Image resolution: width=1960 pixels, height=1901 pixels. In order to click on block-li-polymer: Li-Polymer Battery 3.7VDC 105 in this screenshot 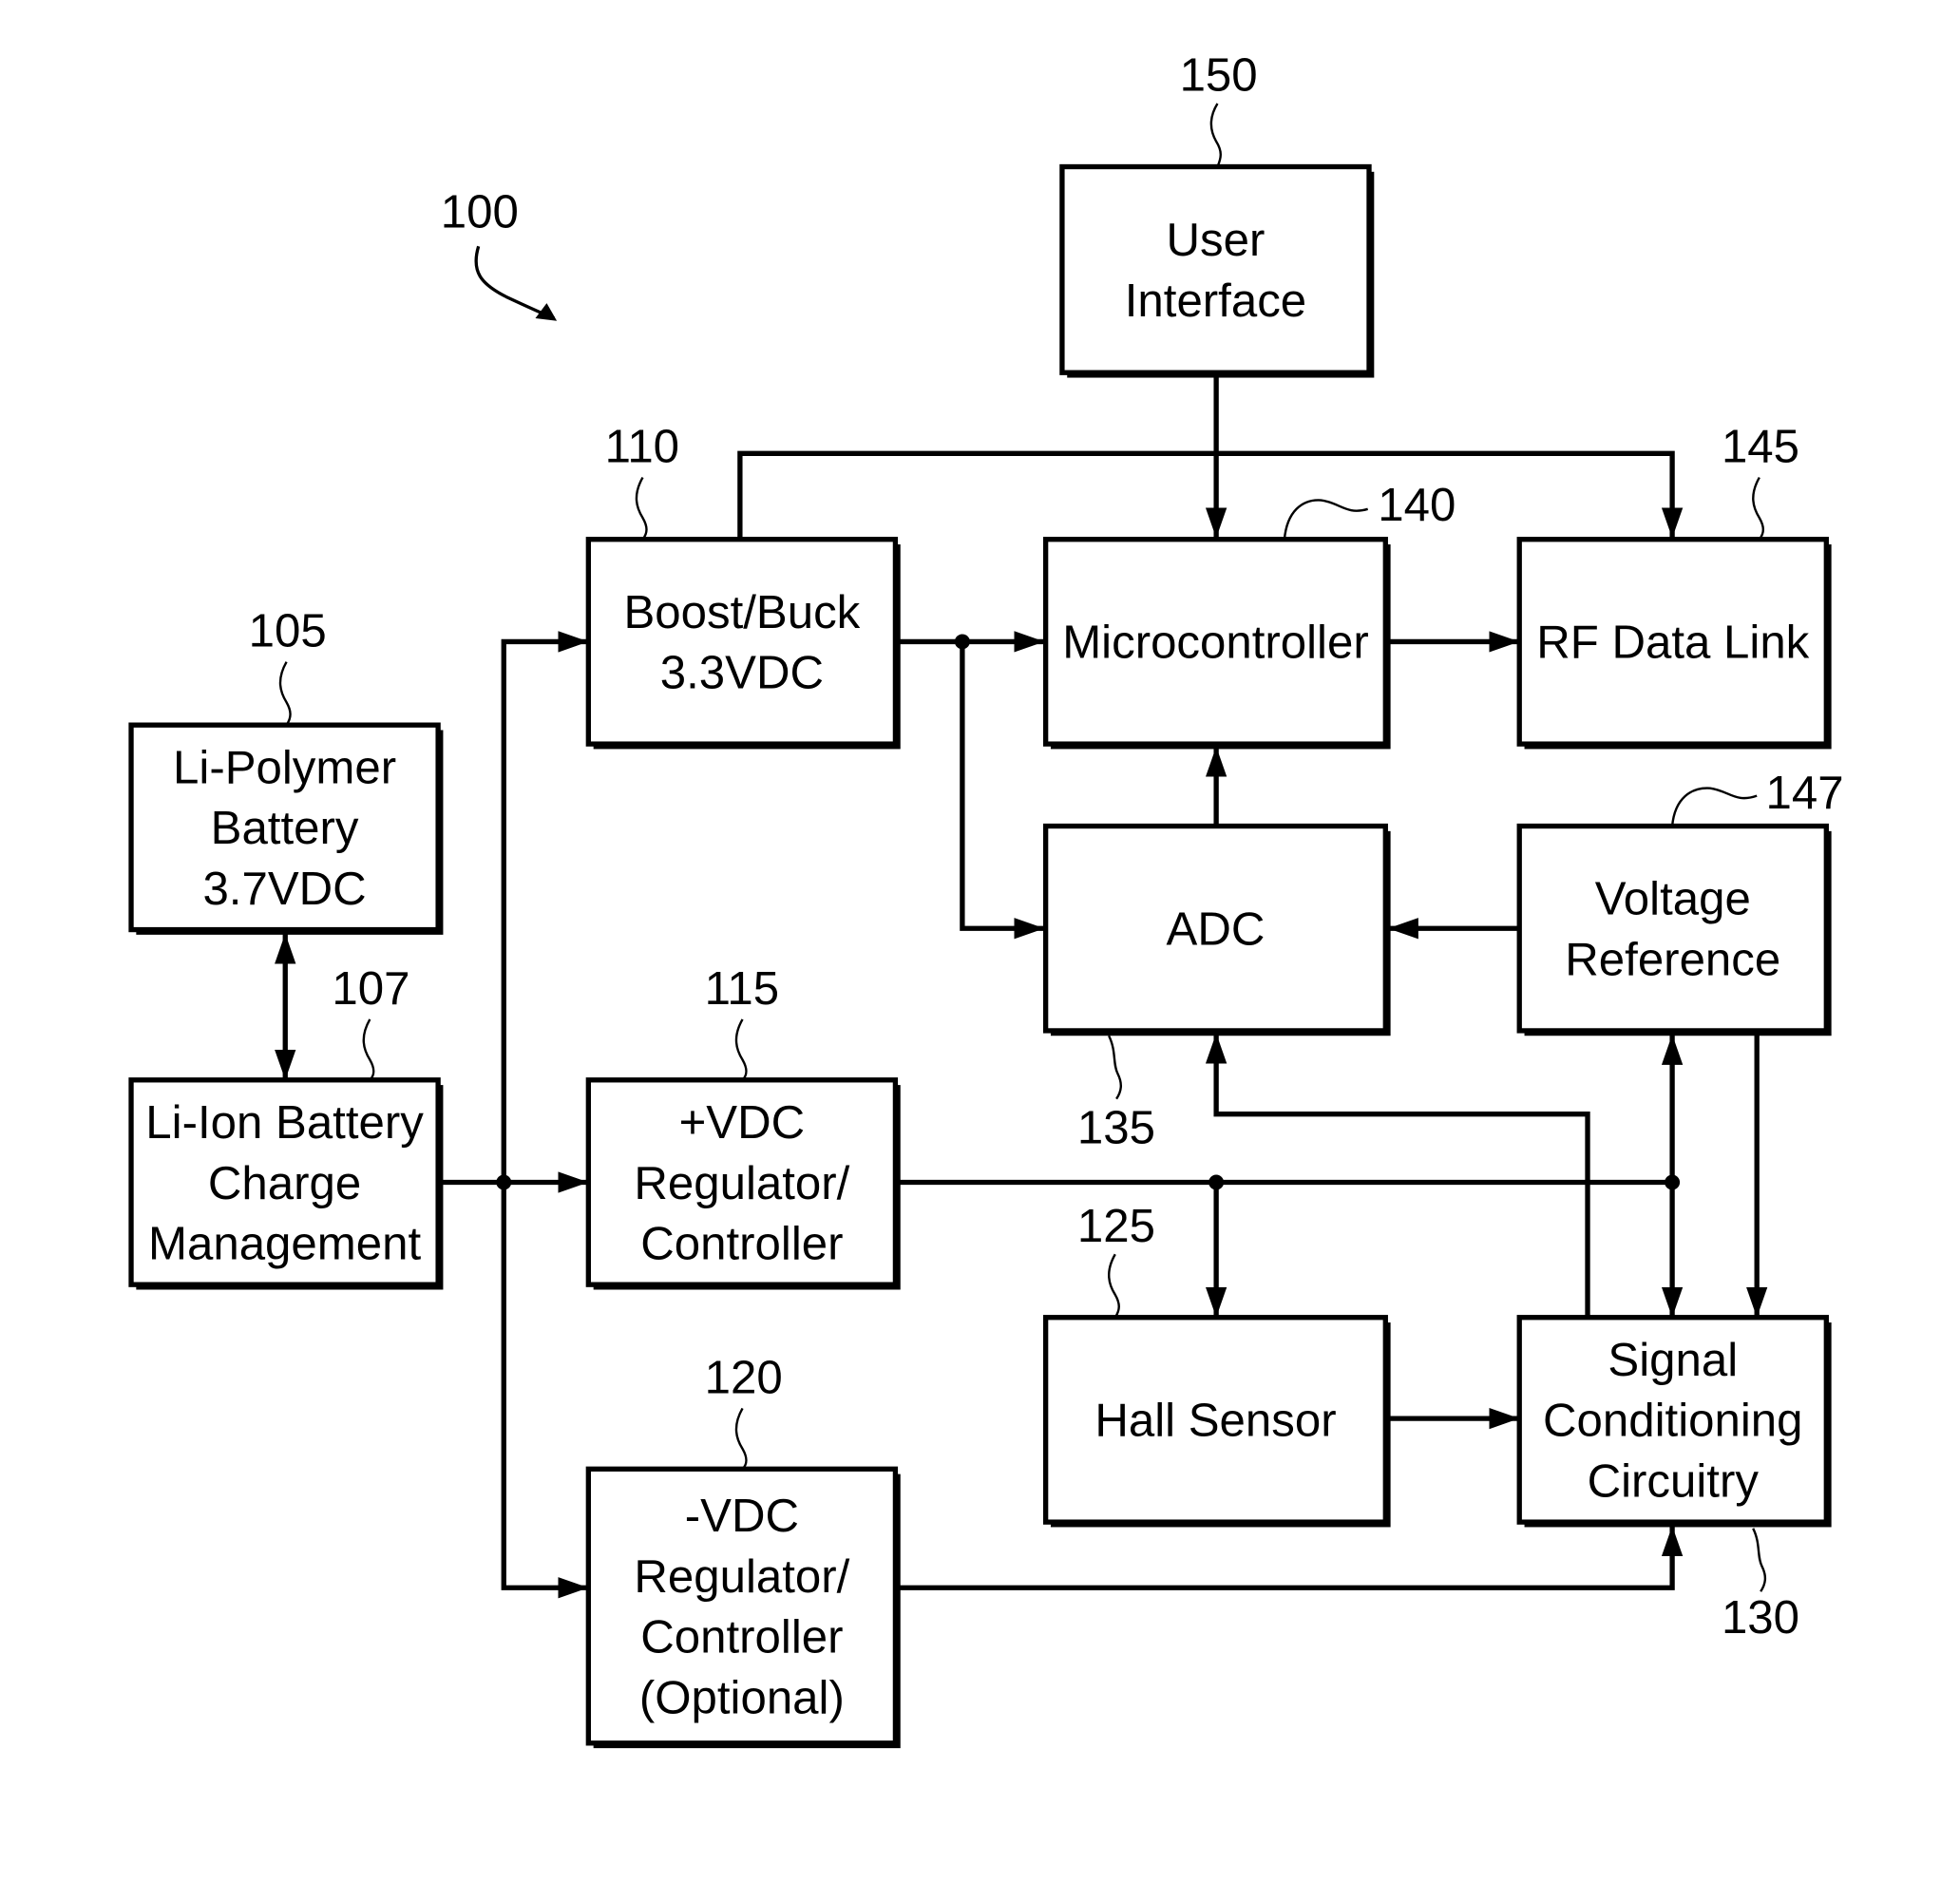, I will do `click(286, 770)`.